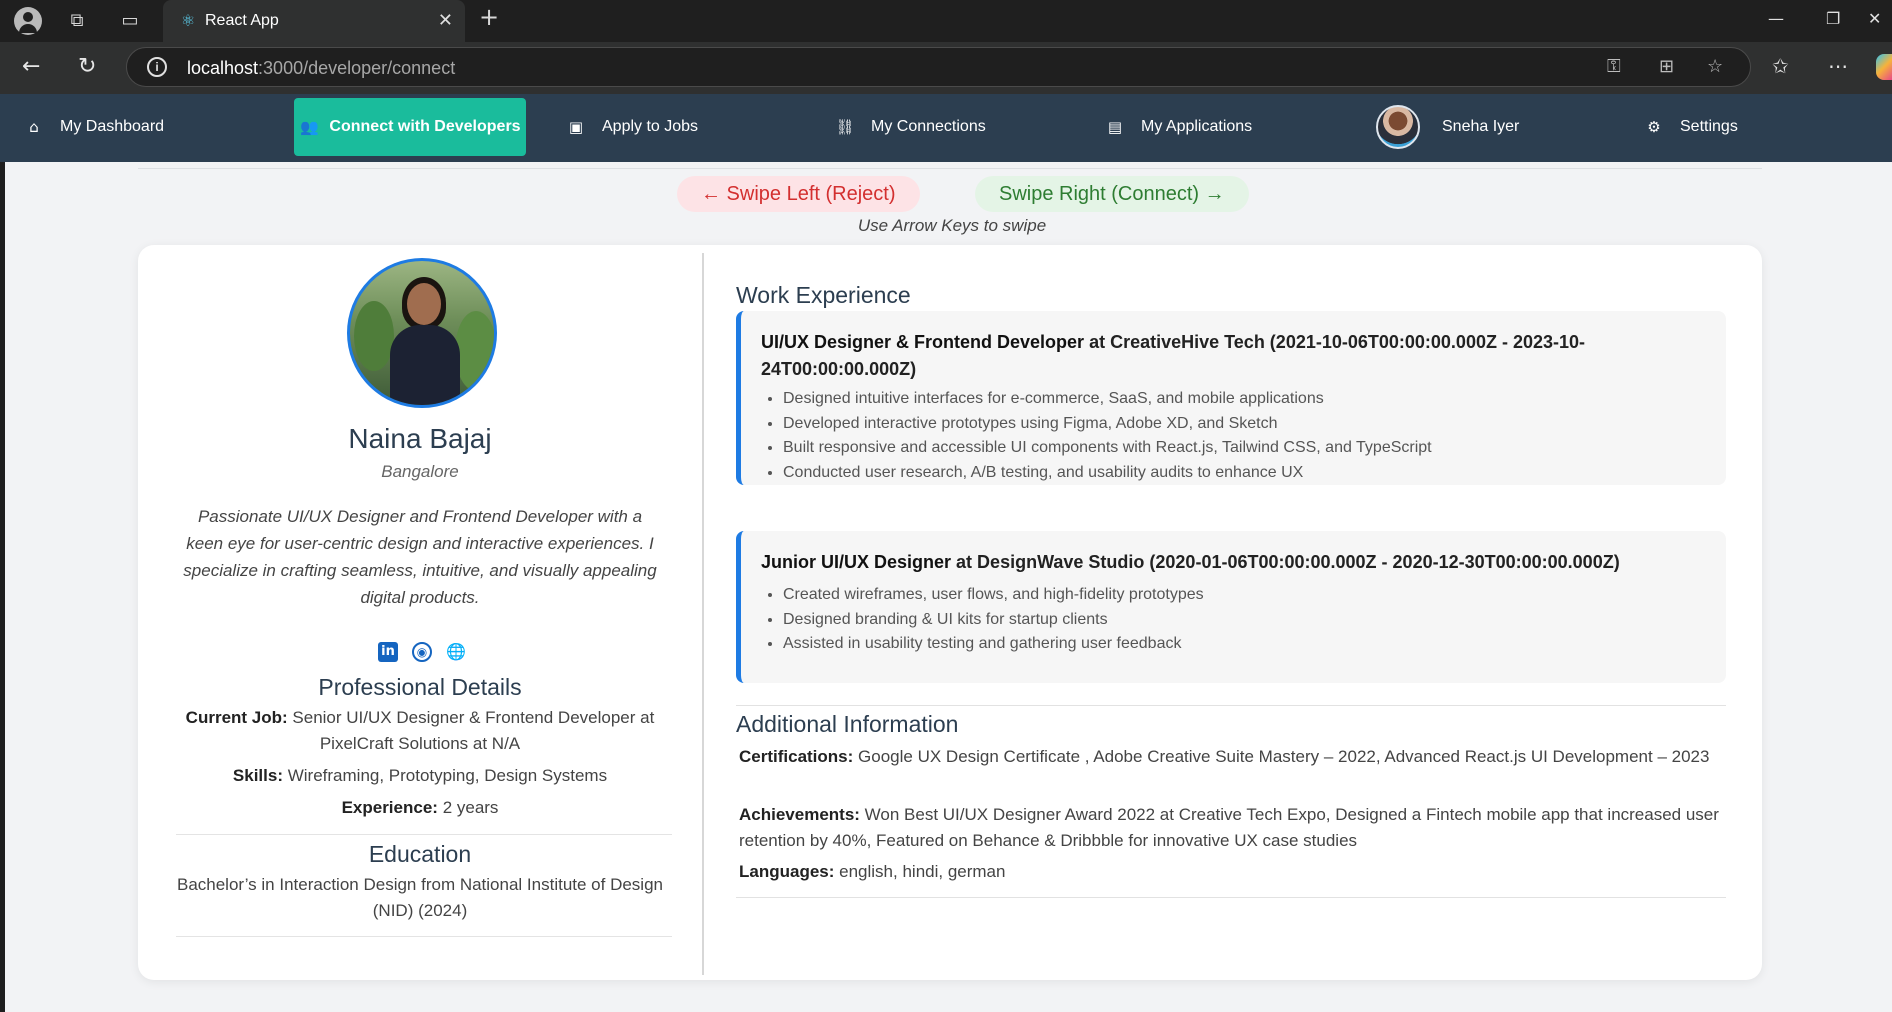 The image size is (1892, 1012). What do you see at coordinates (1112, 194) in the screenshot?
I see `swipe-right-button: Swipe Right (Connect) →` at bounding box center [1112, 194].